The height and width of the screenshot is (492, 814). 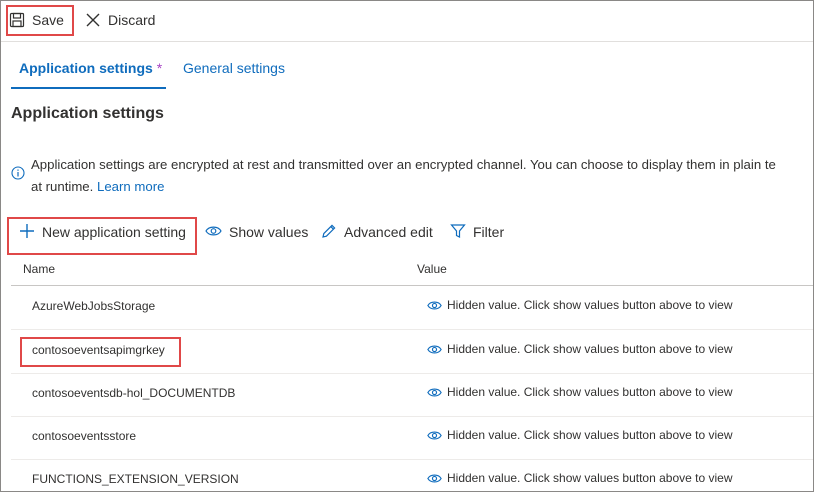 I want to click on new-setting-label: New application setting, so click(x=114, y=232).